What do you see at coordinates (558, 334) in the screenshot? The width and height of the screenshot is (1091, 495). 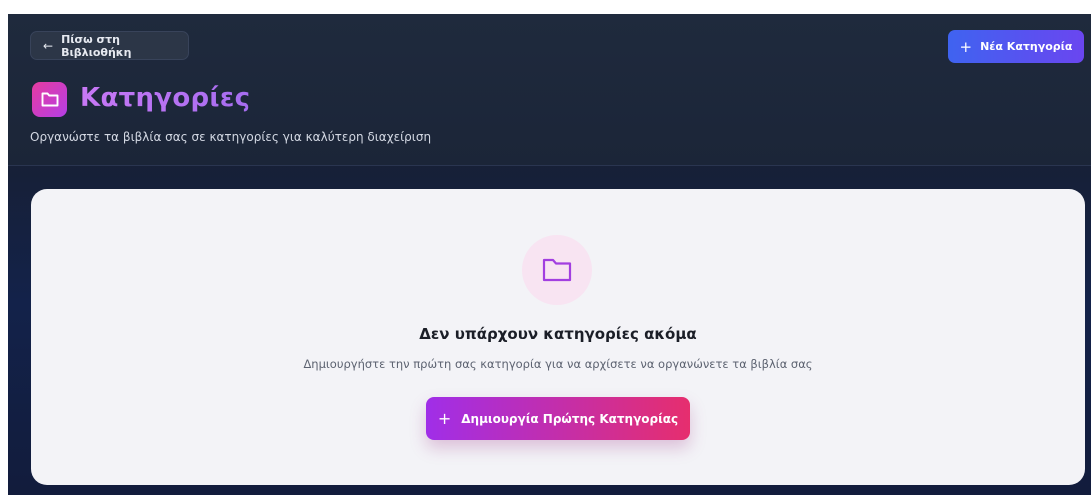 I see `empty-state-title: Δεν υπάρχουν κατηγορίες ακόμα` at bounding box center [558, 334].